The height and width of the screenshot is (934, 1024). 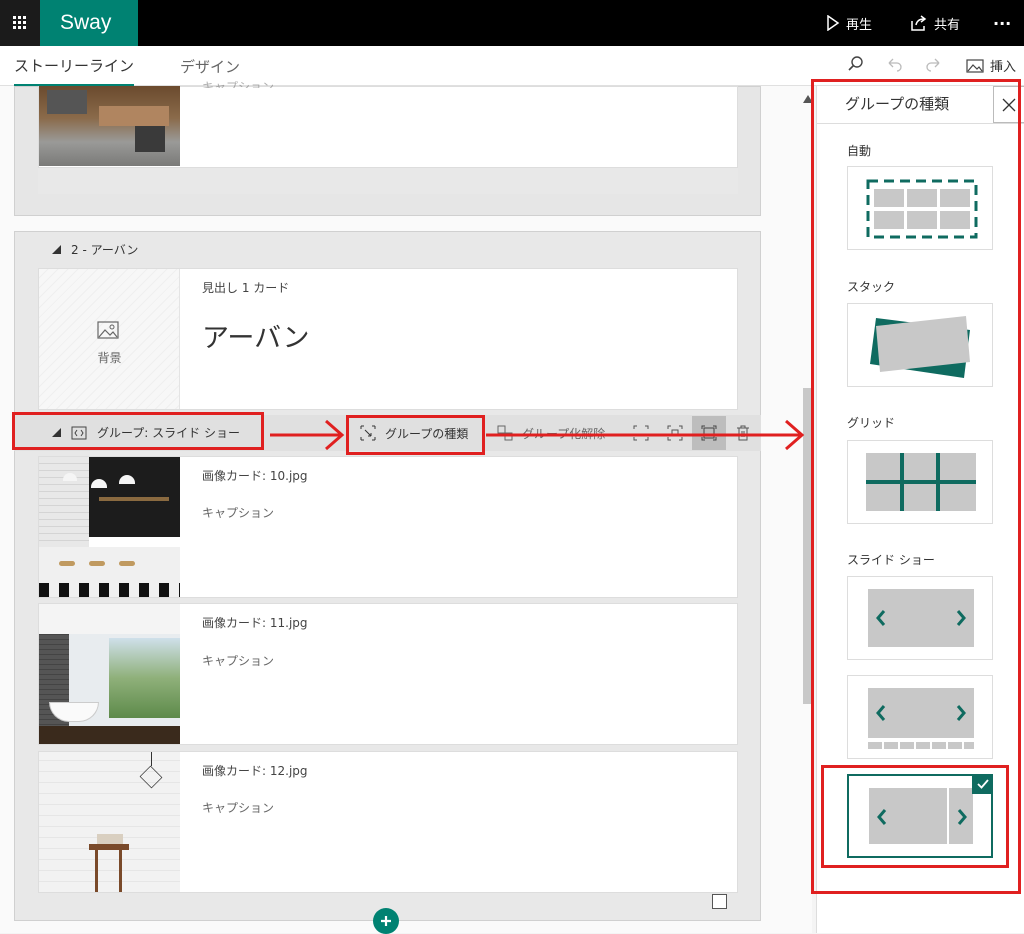 What do you see at coordinates (255, 476) in the screenshot?
I see `image-card-10-title: 画像カード: 10.jpg` at bounding box center [255, 476].